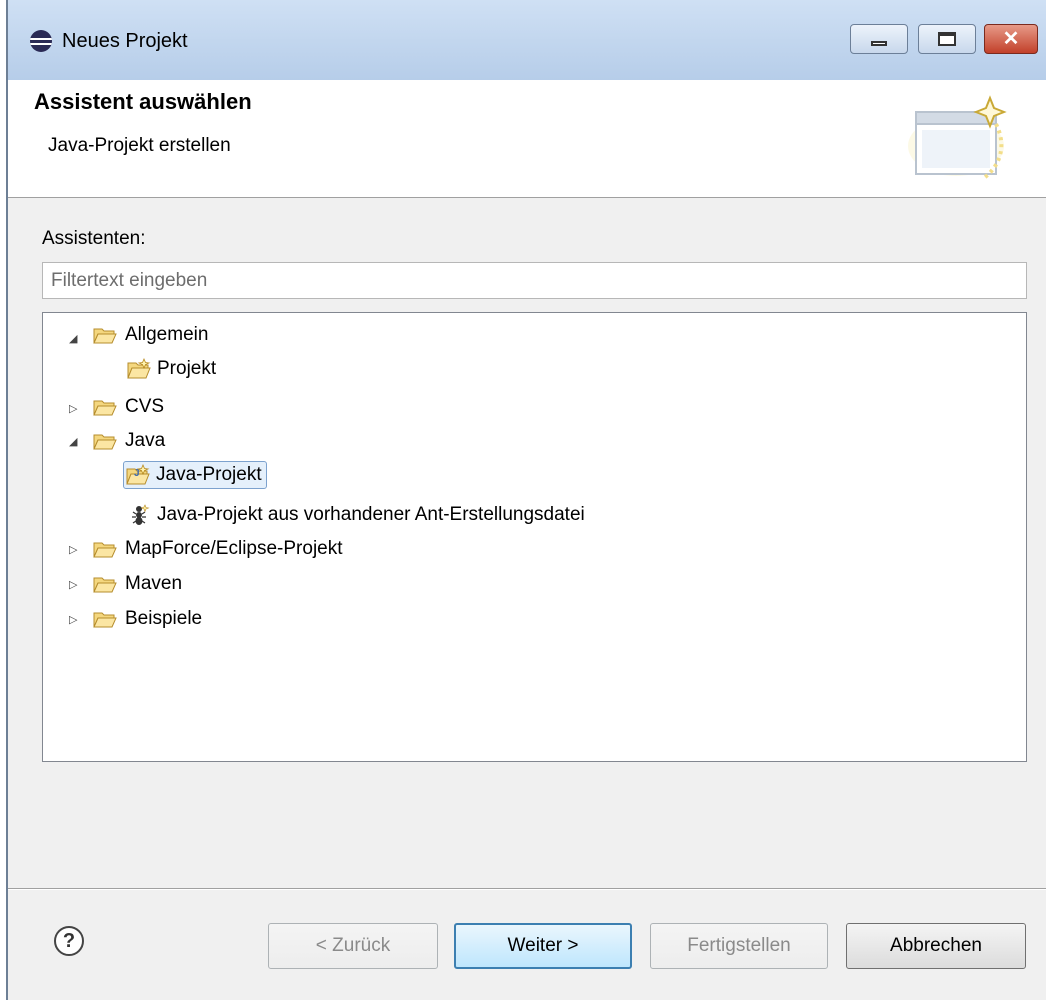 This screenshot has height=1000, width=1046. Describe the element at coordinates (936, 946) in the screenshot. I see `cancel-button: Abbrechen` at that location.